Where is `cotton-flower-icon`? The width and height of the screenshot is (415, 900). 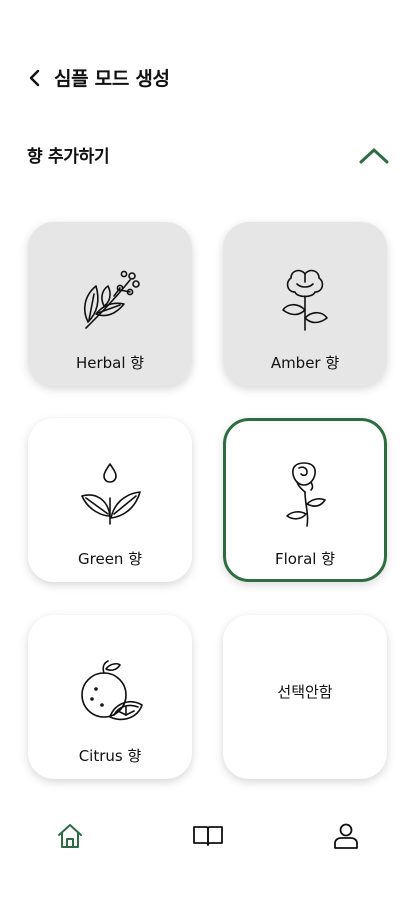
cotton-flower-icon is located at coordinates (305, 300).